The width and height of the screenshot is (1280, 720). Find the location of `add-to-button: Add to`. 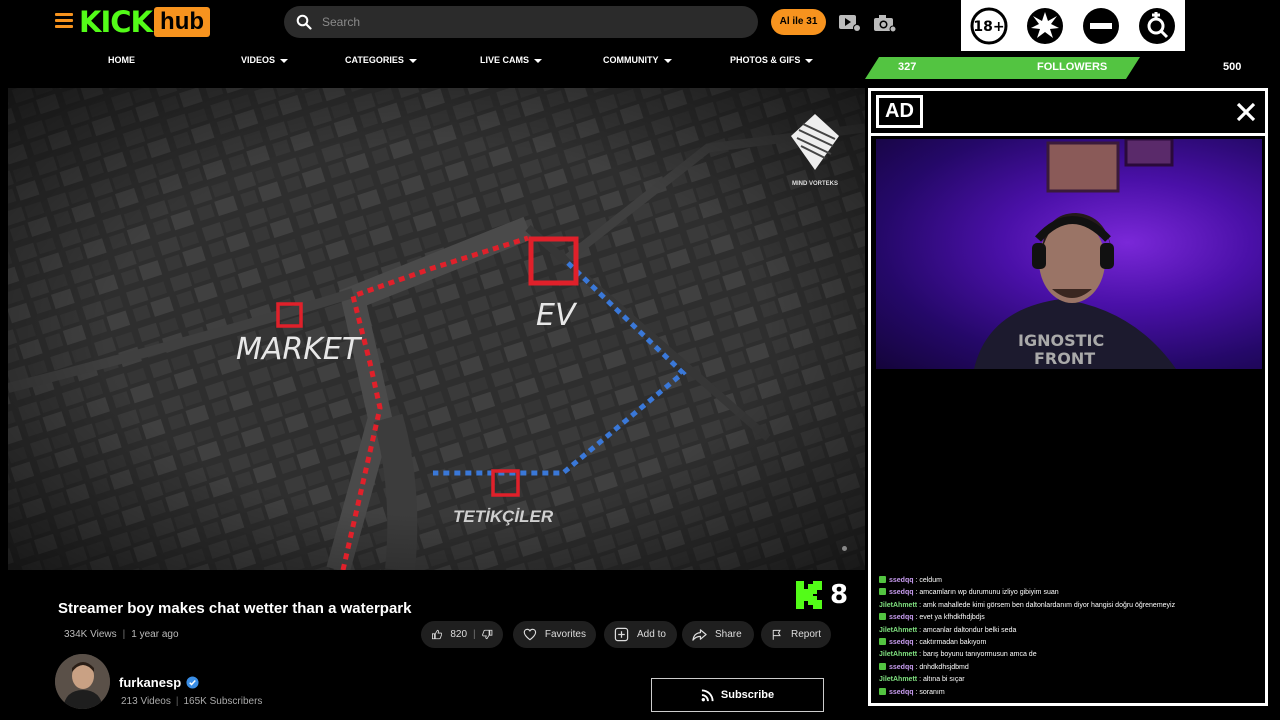

add-to-button: Add to is located at coordinates (640, 634).